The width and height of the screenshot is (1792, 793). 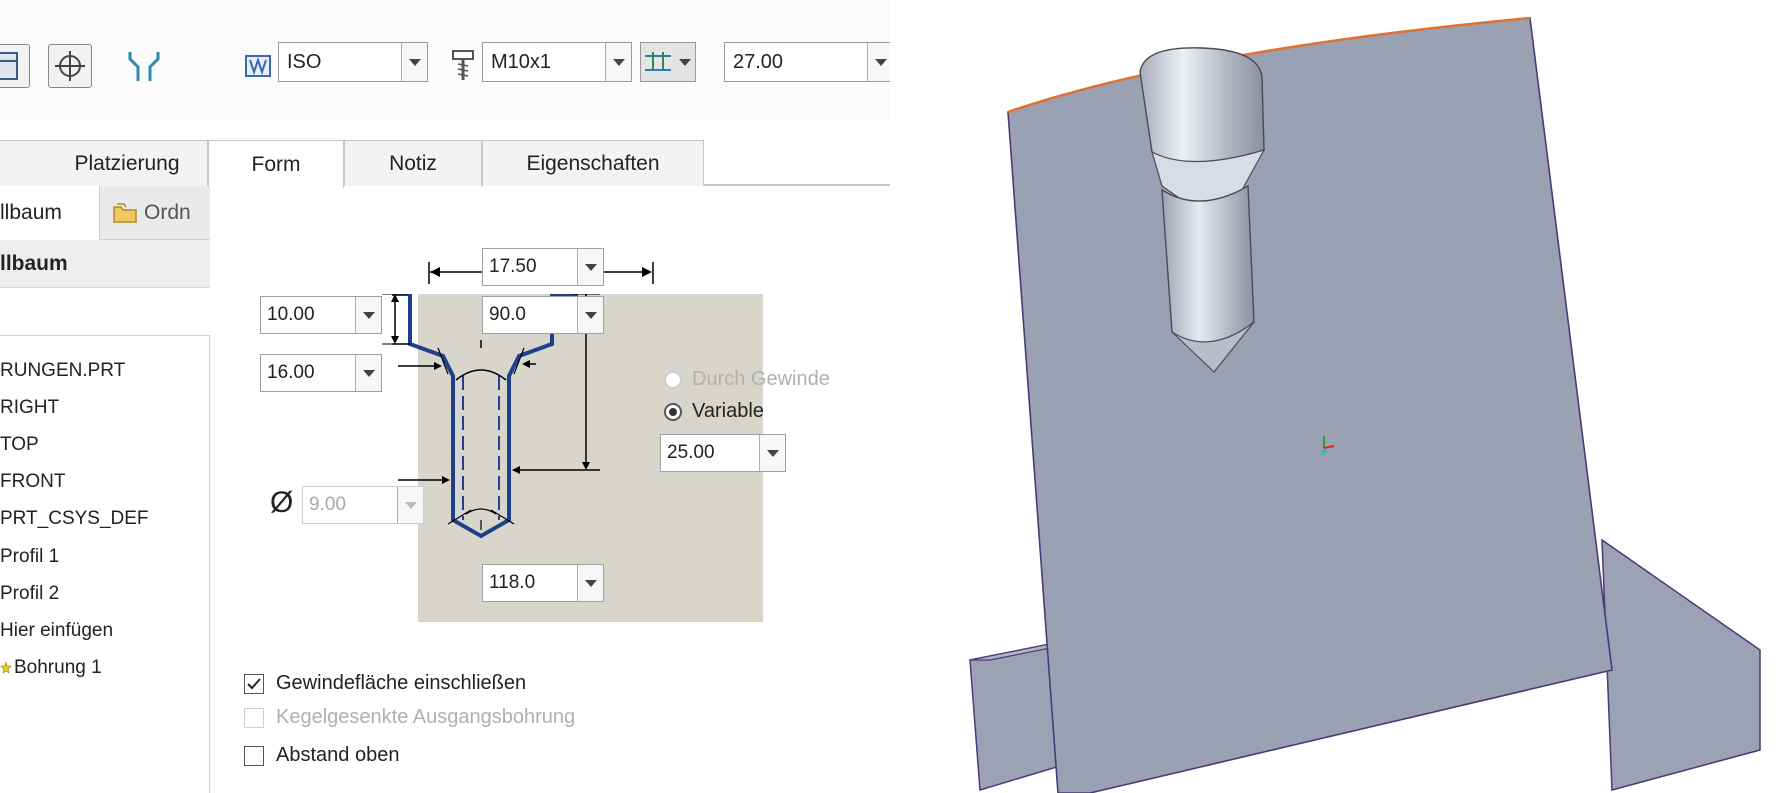 I want to click on thread-standard-select: ISO, so click(x=353, y=62).